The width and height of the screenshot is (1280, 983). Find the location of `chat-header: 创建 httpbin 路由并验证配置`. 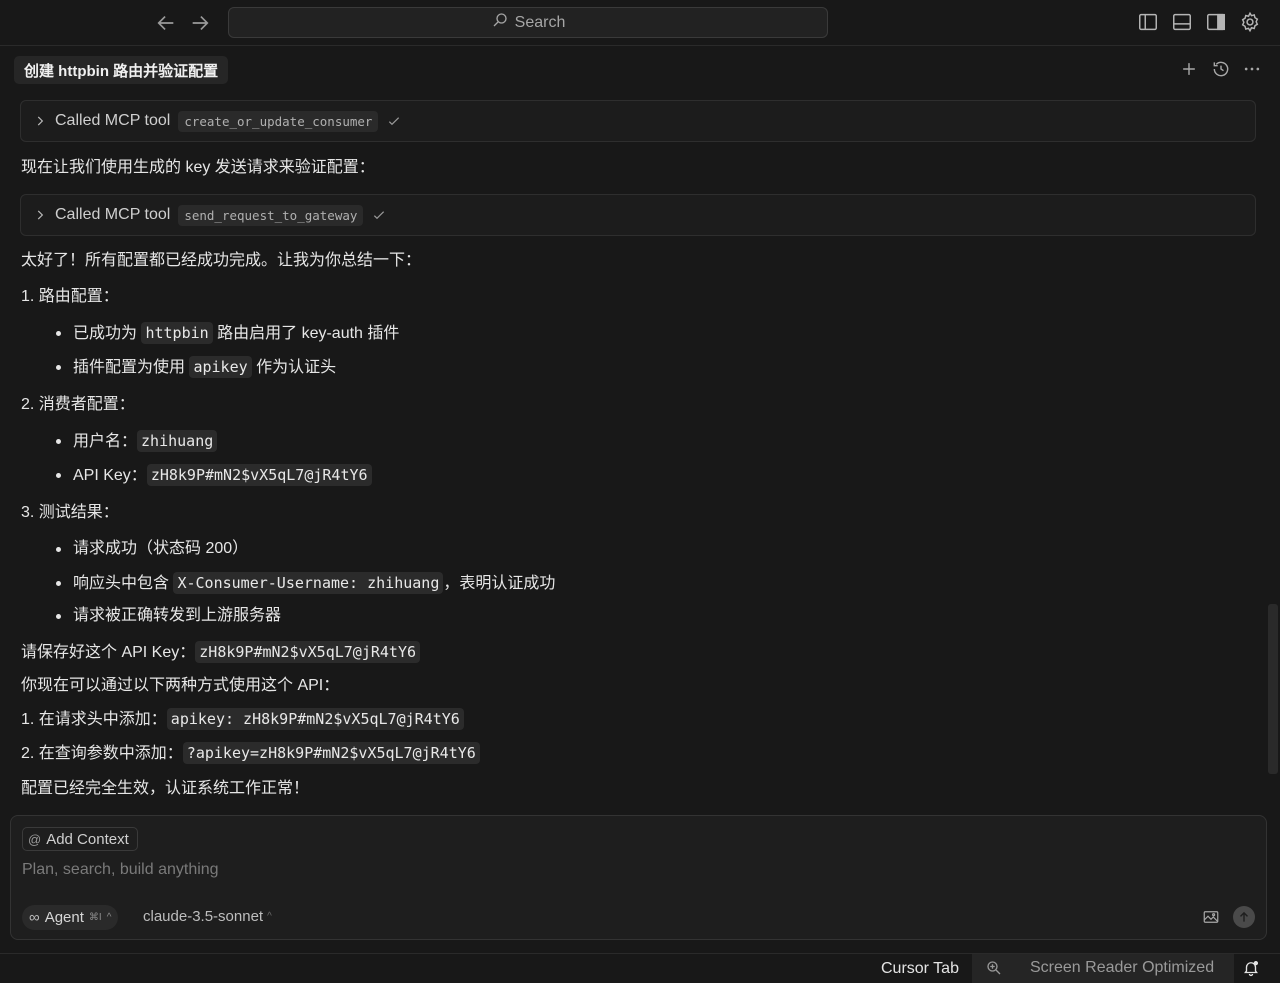

chat-header: 创建 httpbin 路由并验证配置 is located at coordinates (640, 69).